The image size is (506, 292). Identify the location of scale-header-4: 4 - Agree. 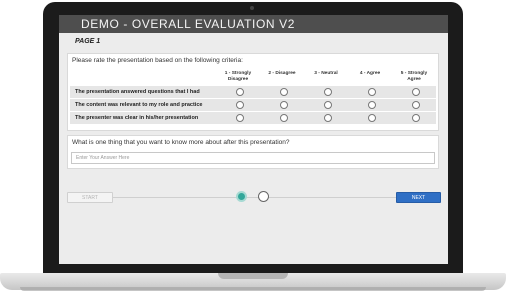
(370, 73).